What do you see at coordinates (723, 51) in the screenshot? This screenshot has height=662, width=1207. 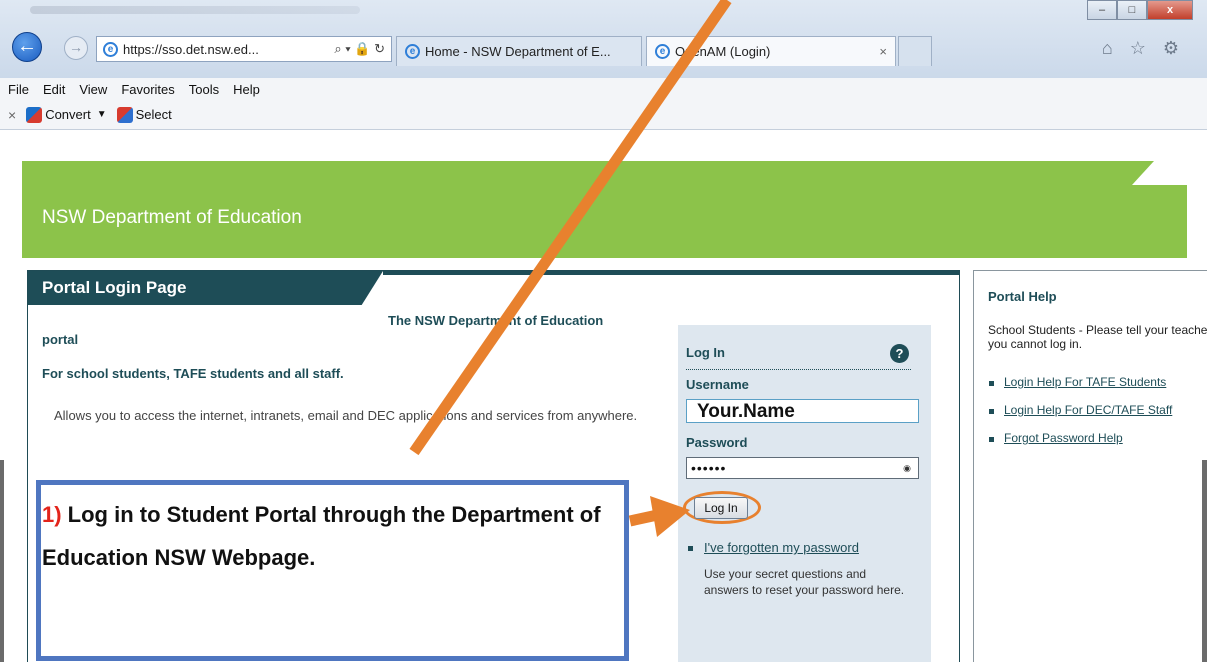 I see `tab-label: OpenAM (Login)` at bounding box center [723, 51].